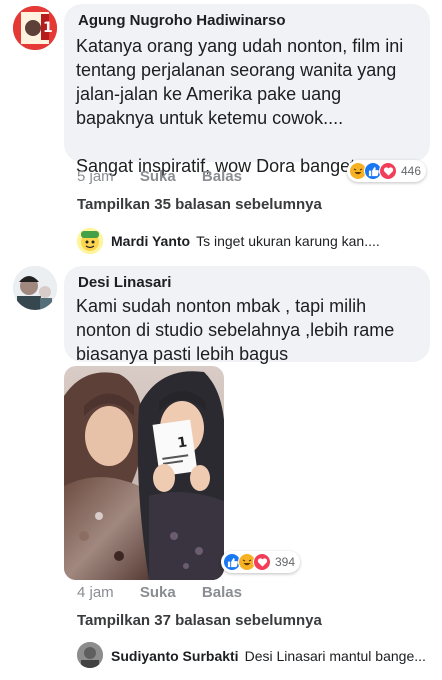  I want to click on avatar-mardi, so click(90, 241).